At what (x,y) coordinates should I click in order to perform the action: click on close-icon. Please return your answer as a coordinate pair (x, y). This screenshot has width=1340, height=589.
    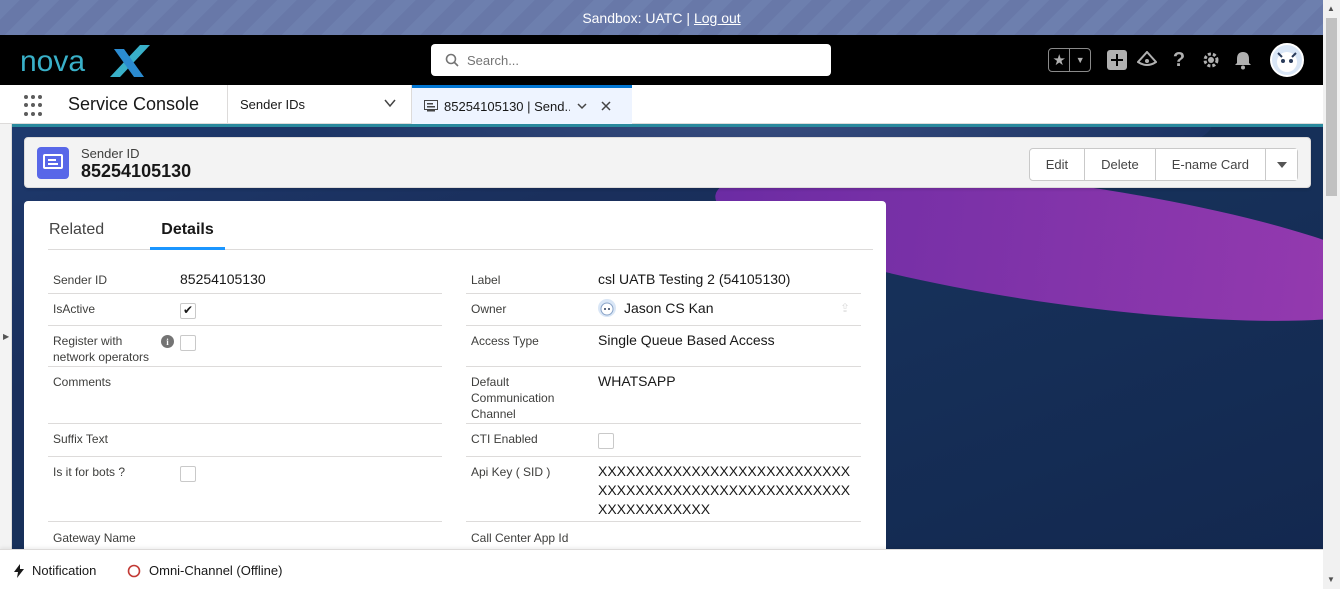
    Looking at the image, I should click on (606, 106).